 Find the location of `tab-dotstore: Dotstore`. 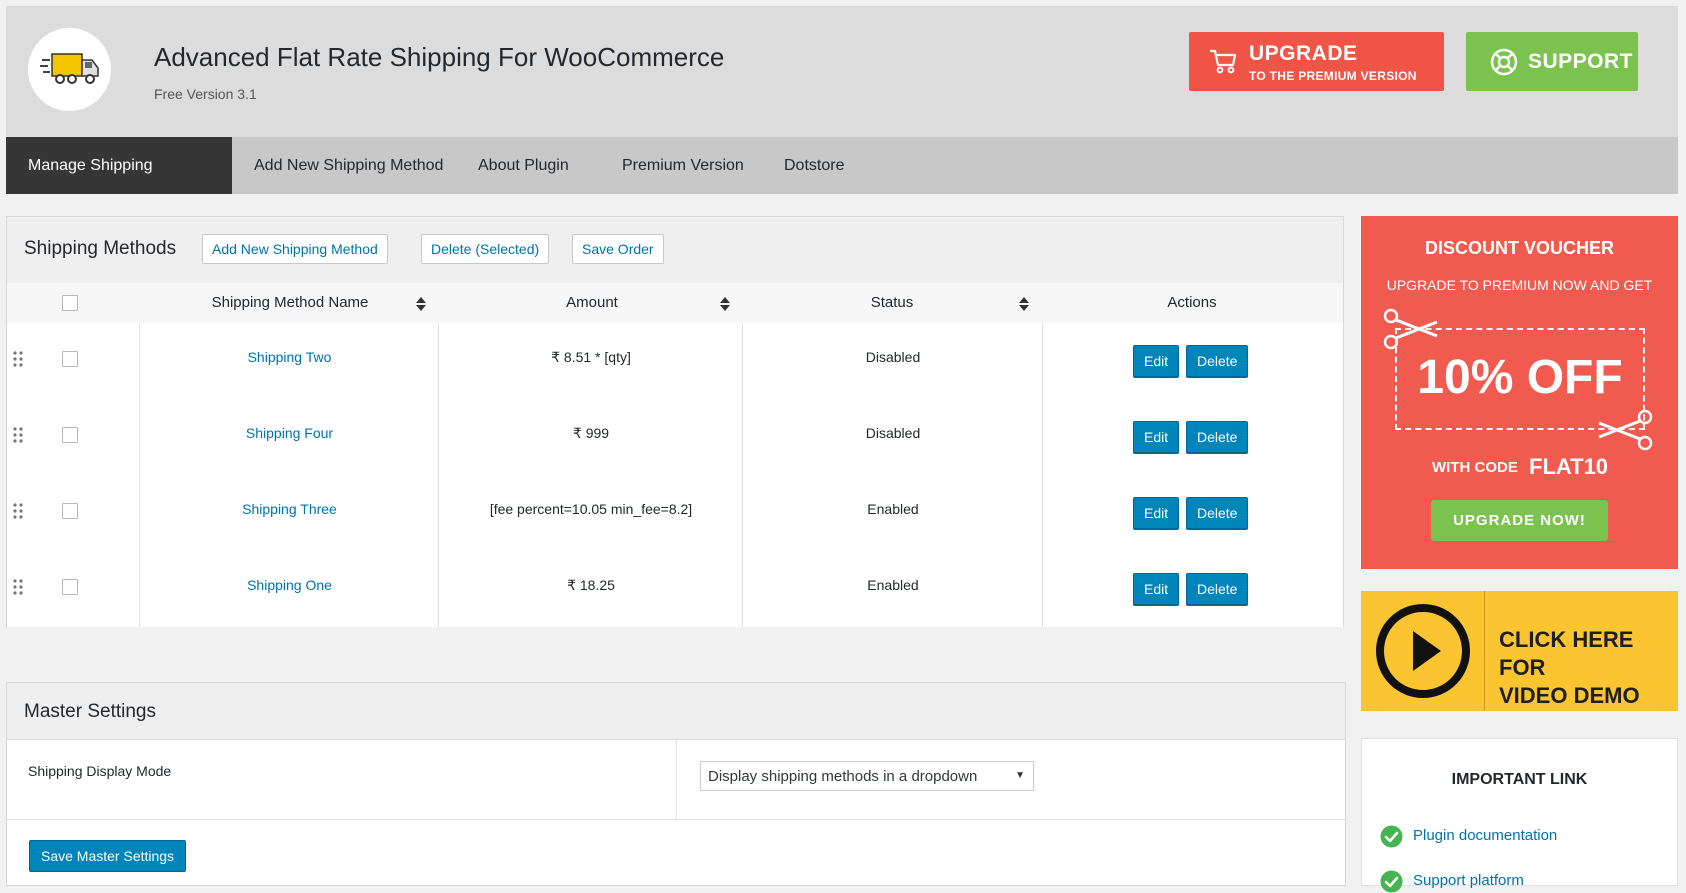

tab-dotstore: Dotstore is located at coordinates (814, 165).